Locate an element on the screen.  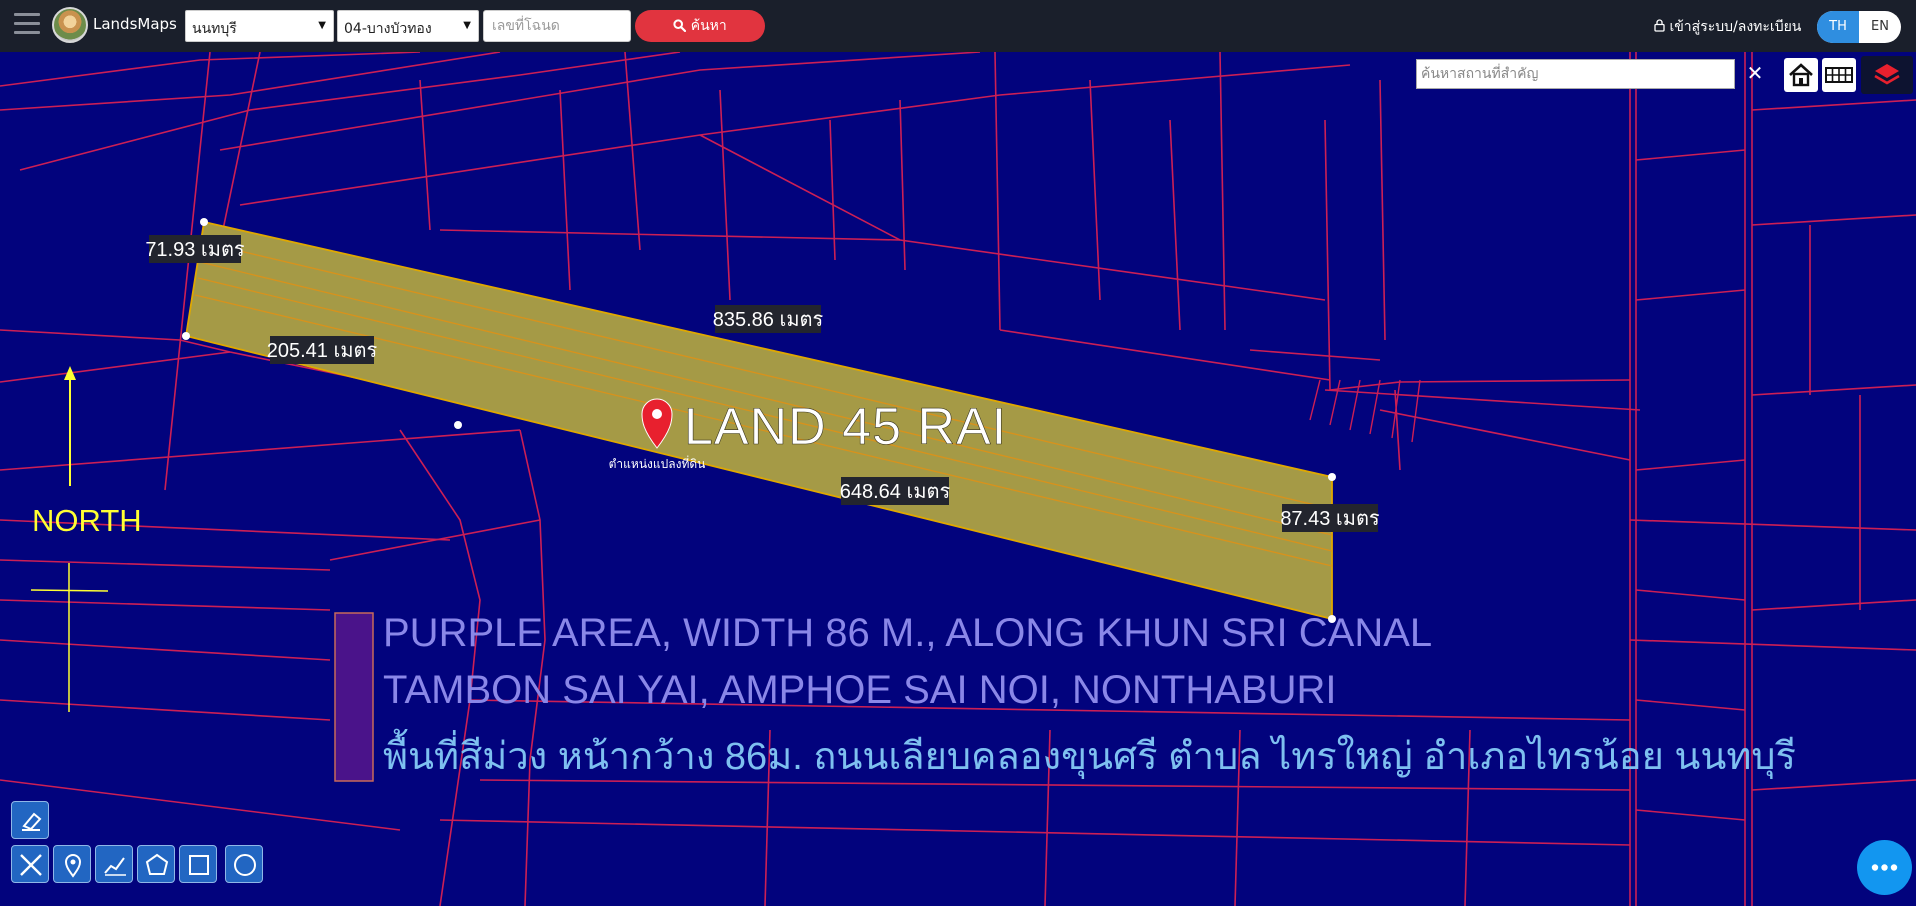
parcel-title: LAND 45 RAI is located at coordinates (845, 427).